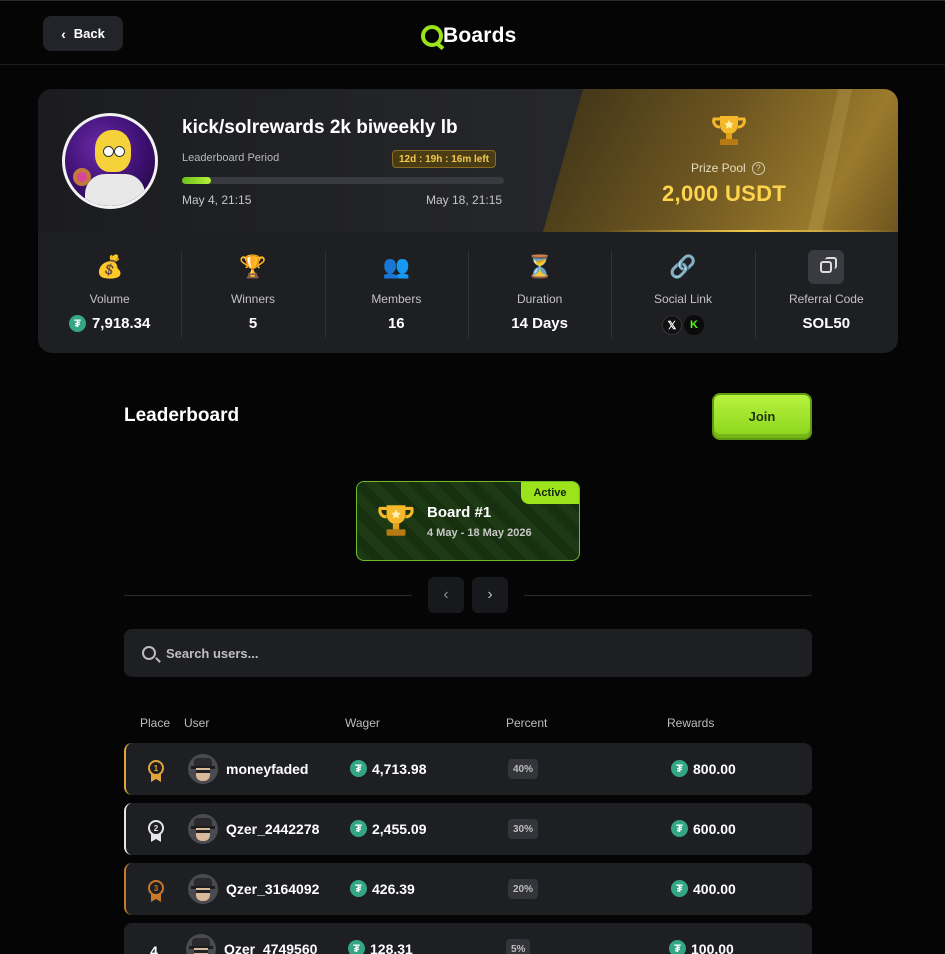 This screenshot has width=945, height=954. I want to click on copy-button, so click(826, 267).